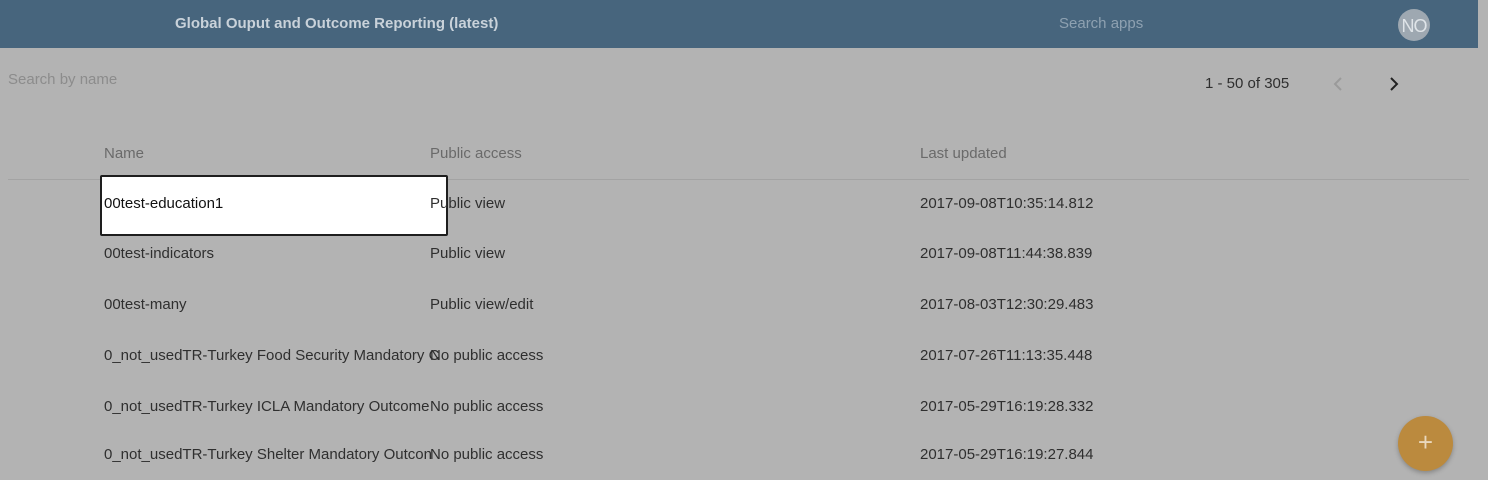 Image resolution: width=1488 pixels, height=480 pixels. I want to click on add-app-button: +, so click(1425, 443).